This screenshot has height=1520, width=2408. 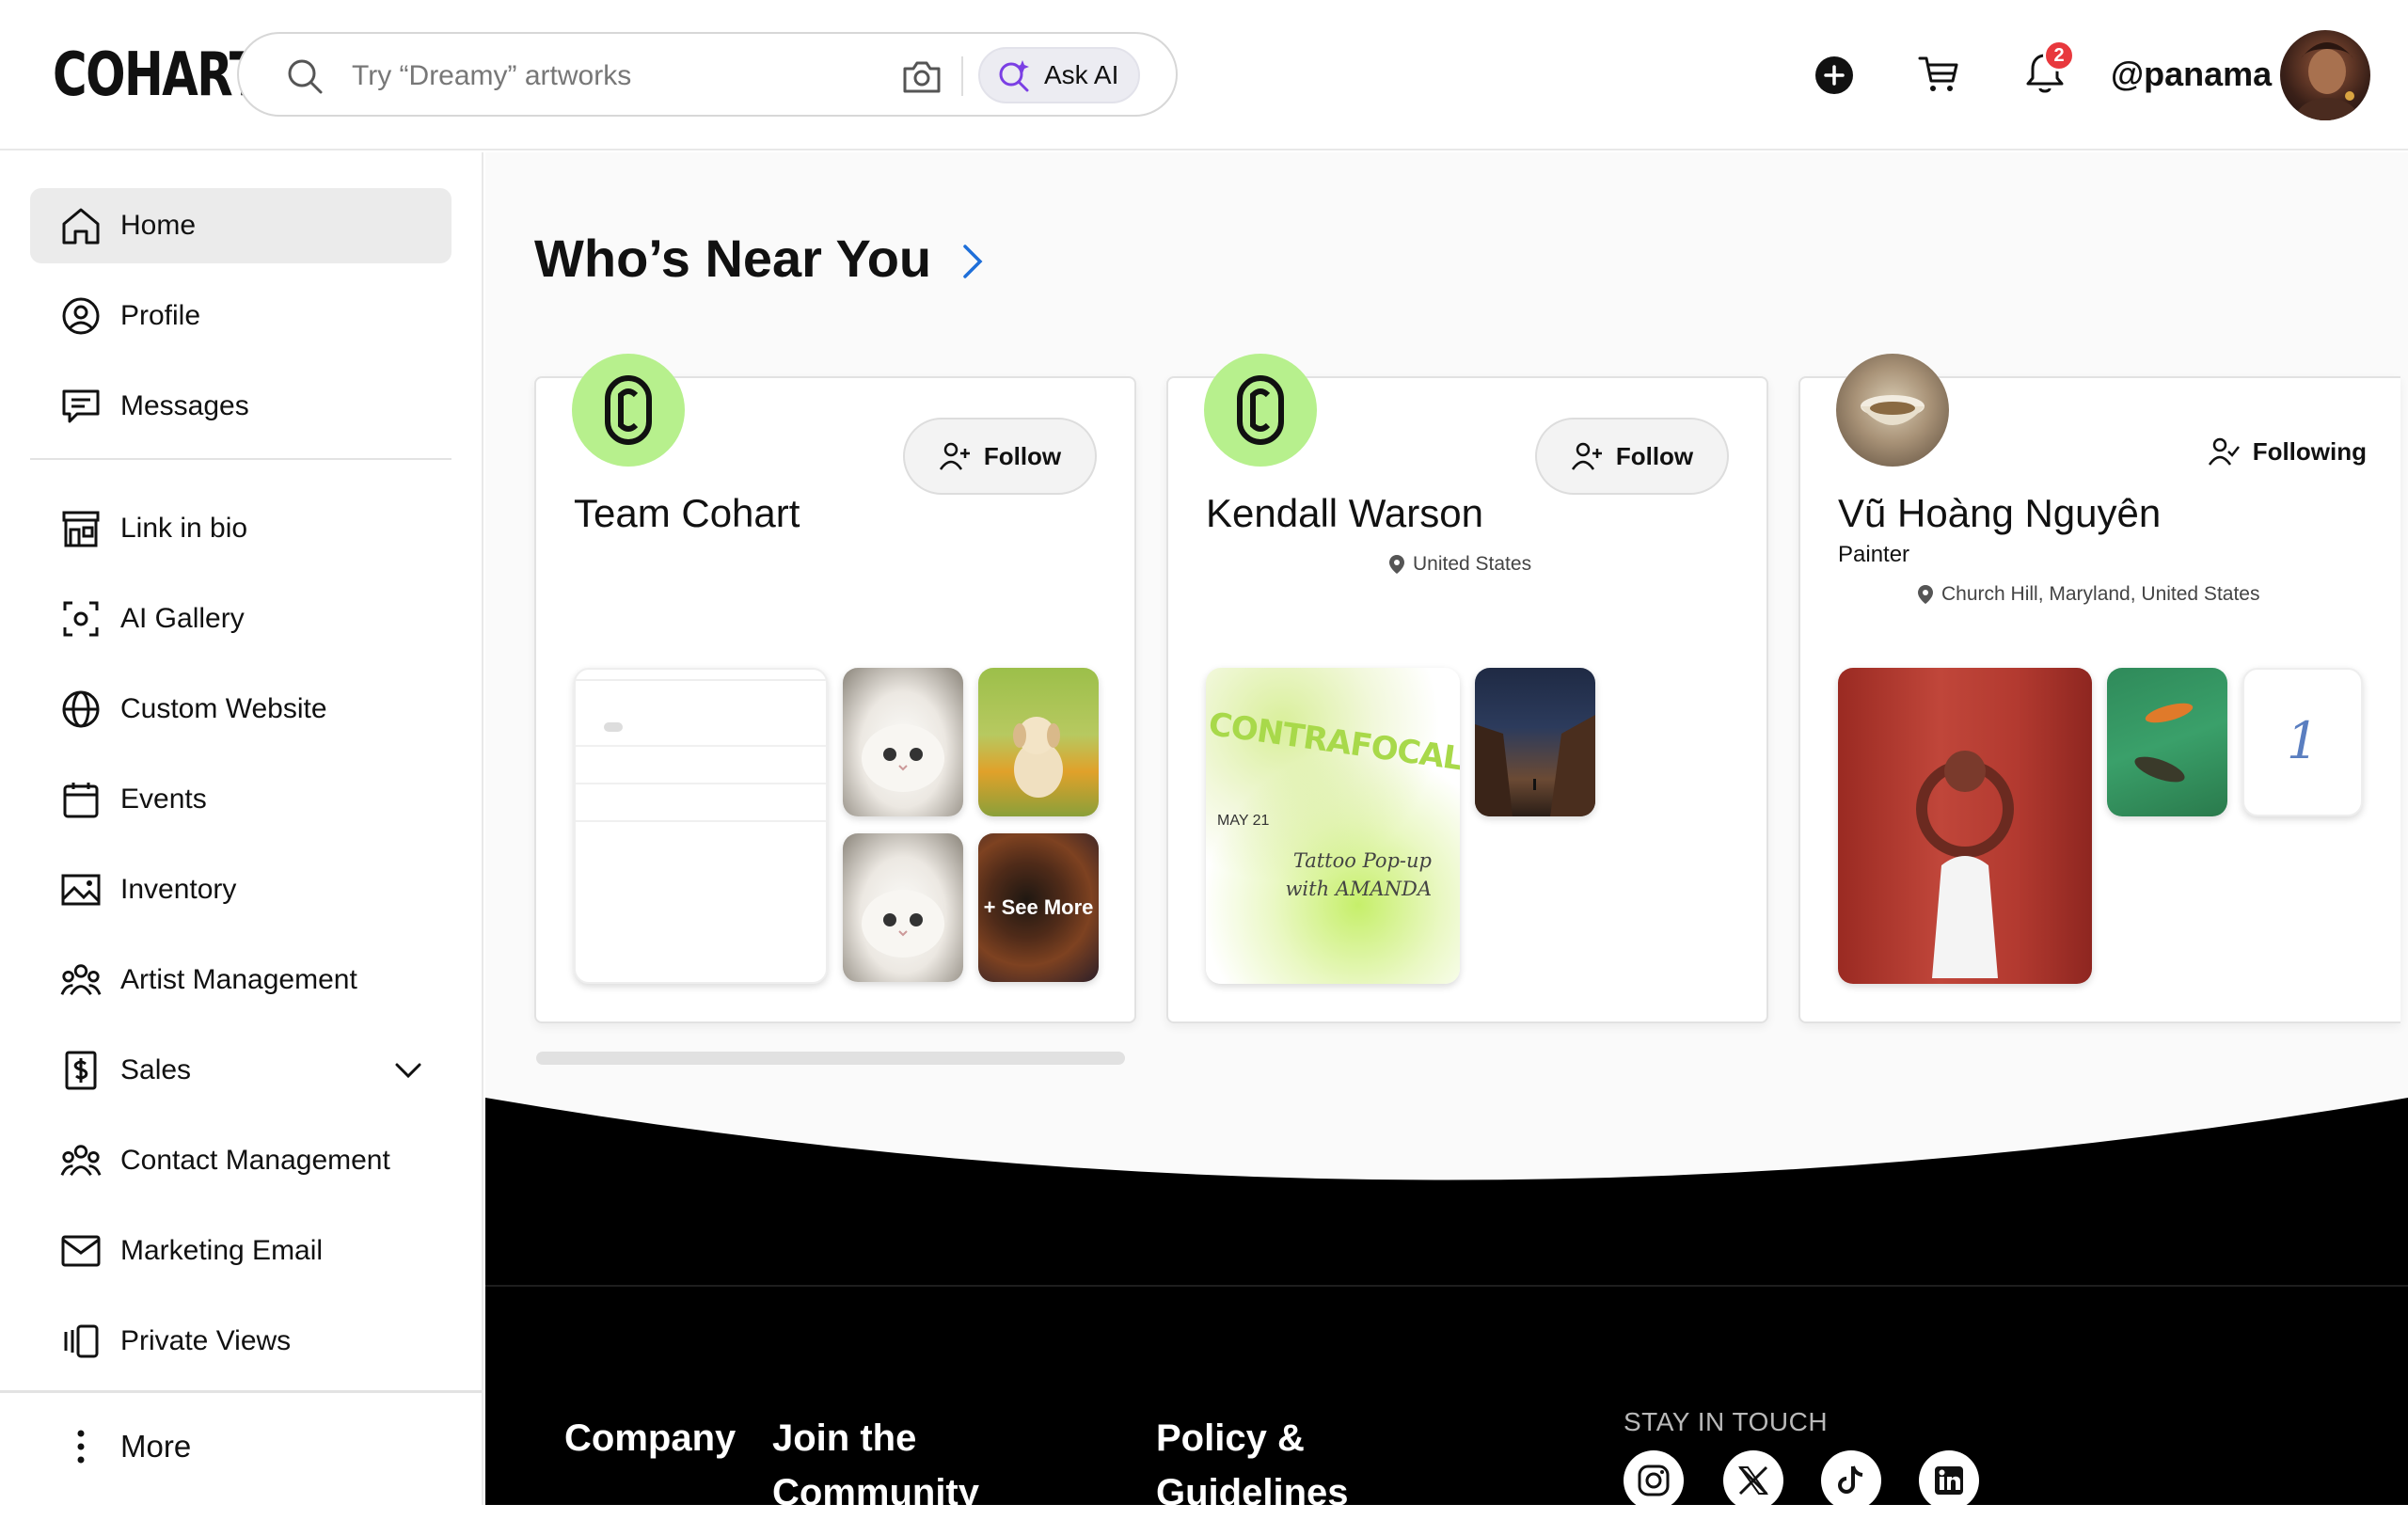 I want to click on sidebar-item-label: Marketing Email, so click(x=222, y=1250).